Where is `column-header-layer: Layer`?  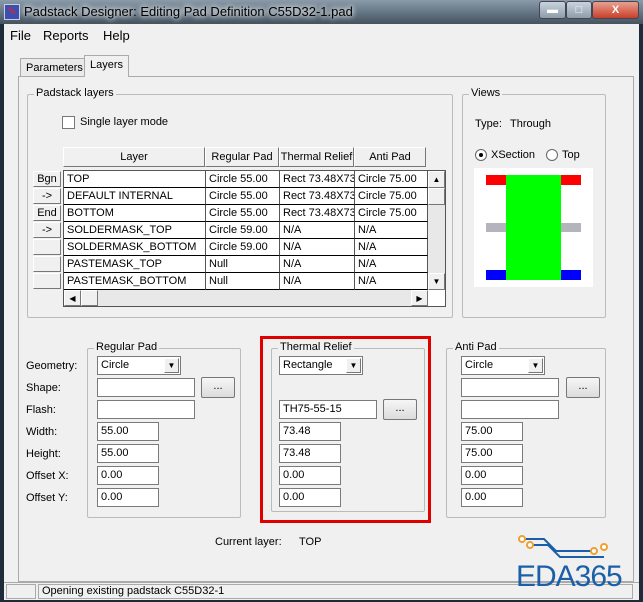 column-header-layer: Layer is located at coordinates (134, 157).